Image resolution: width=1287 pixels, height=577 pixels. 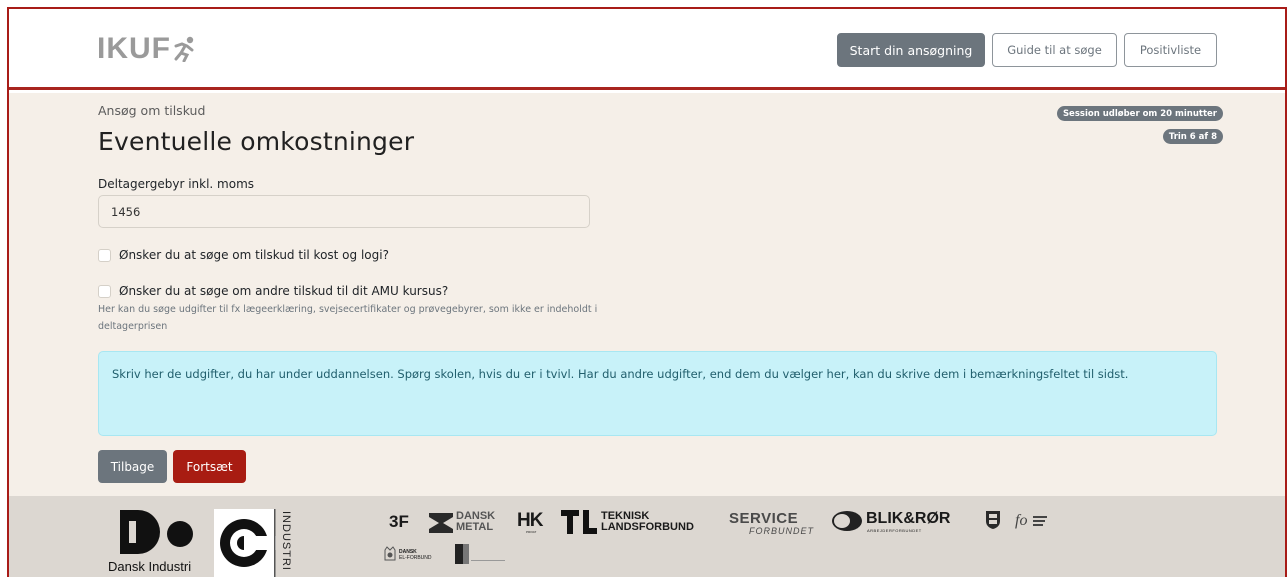 What do you see at coordinates (184, 49) in the screenshot?
I see `runner-icon` at bounding box center [184, 49].